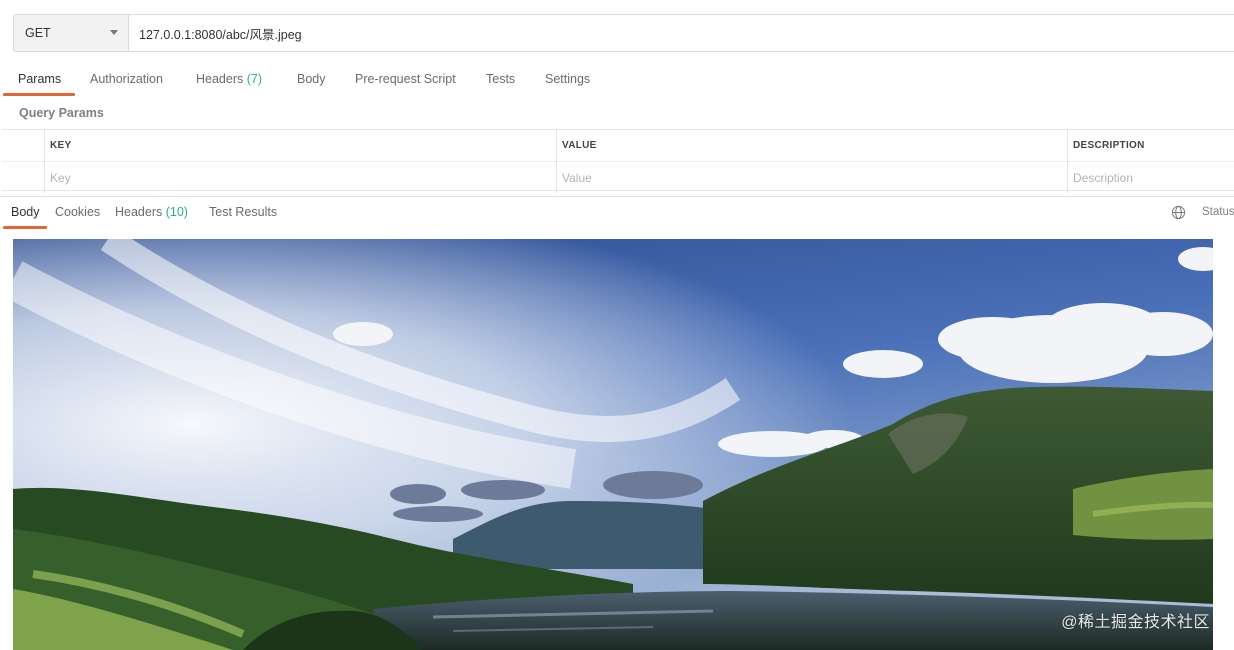  I want to click on row-check-cell, so click(23, 177).